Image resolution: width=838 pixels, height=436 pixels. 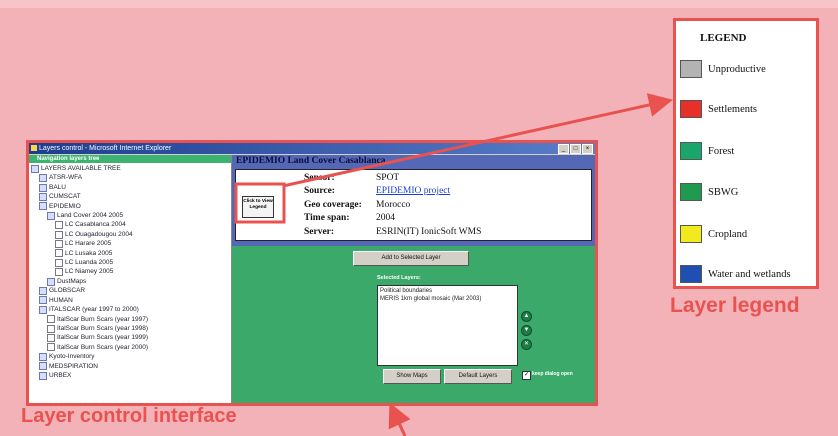 I want to click on source-link: EPIDEMIO project, so click(x=413, y=191).